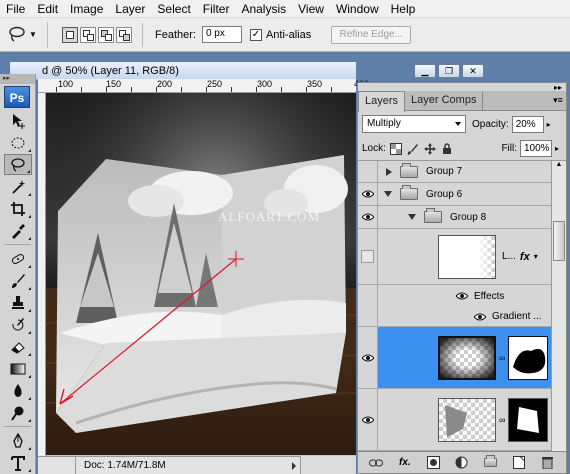  What do you see at coordinates (559, 241) in the screenshot?
I see `scroll-thumb` at bounding box center [559, 241].